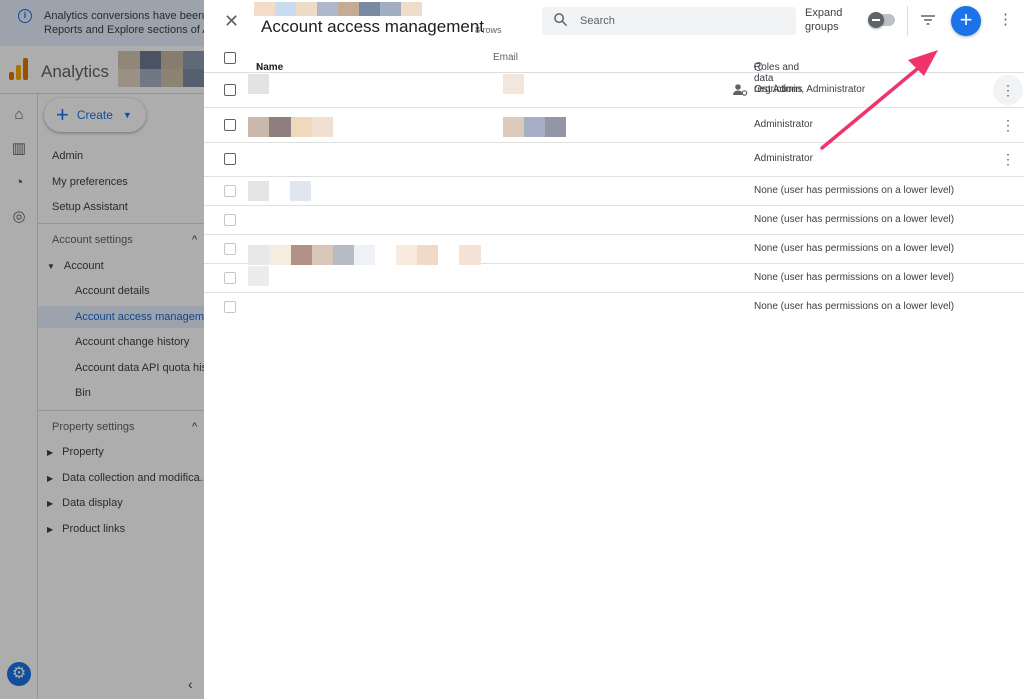  Describe the element at coordinates (758, 66) in the screenshot. I see `help-icon: ?` at that location.